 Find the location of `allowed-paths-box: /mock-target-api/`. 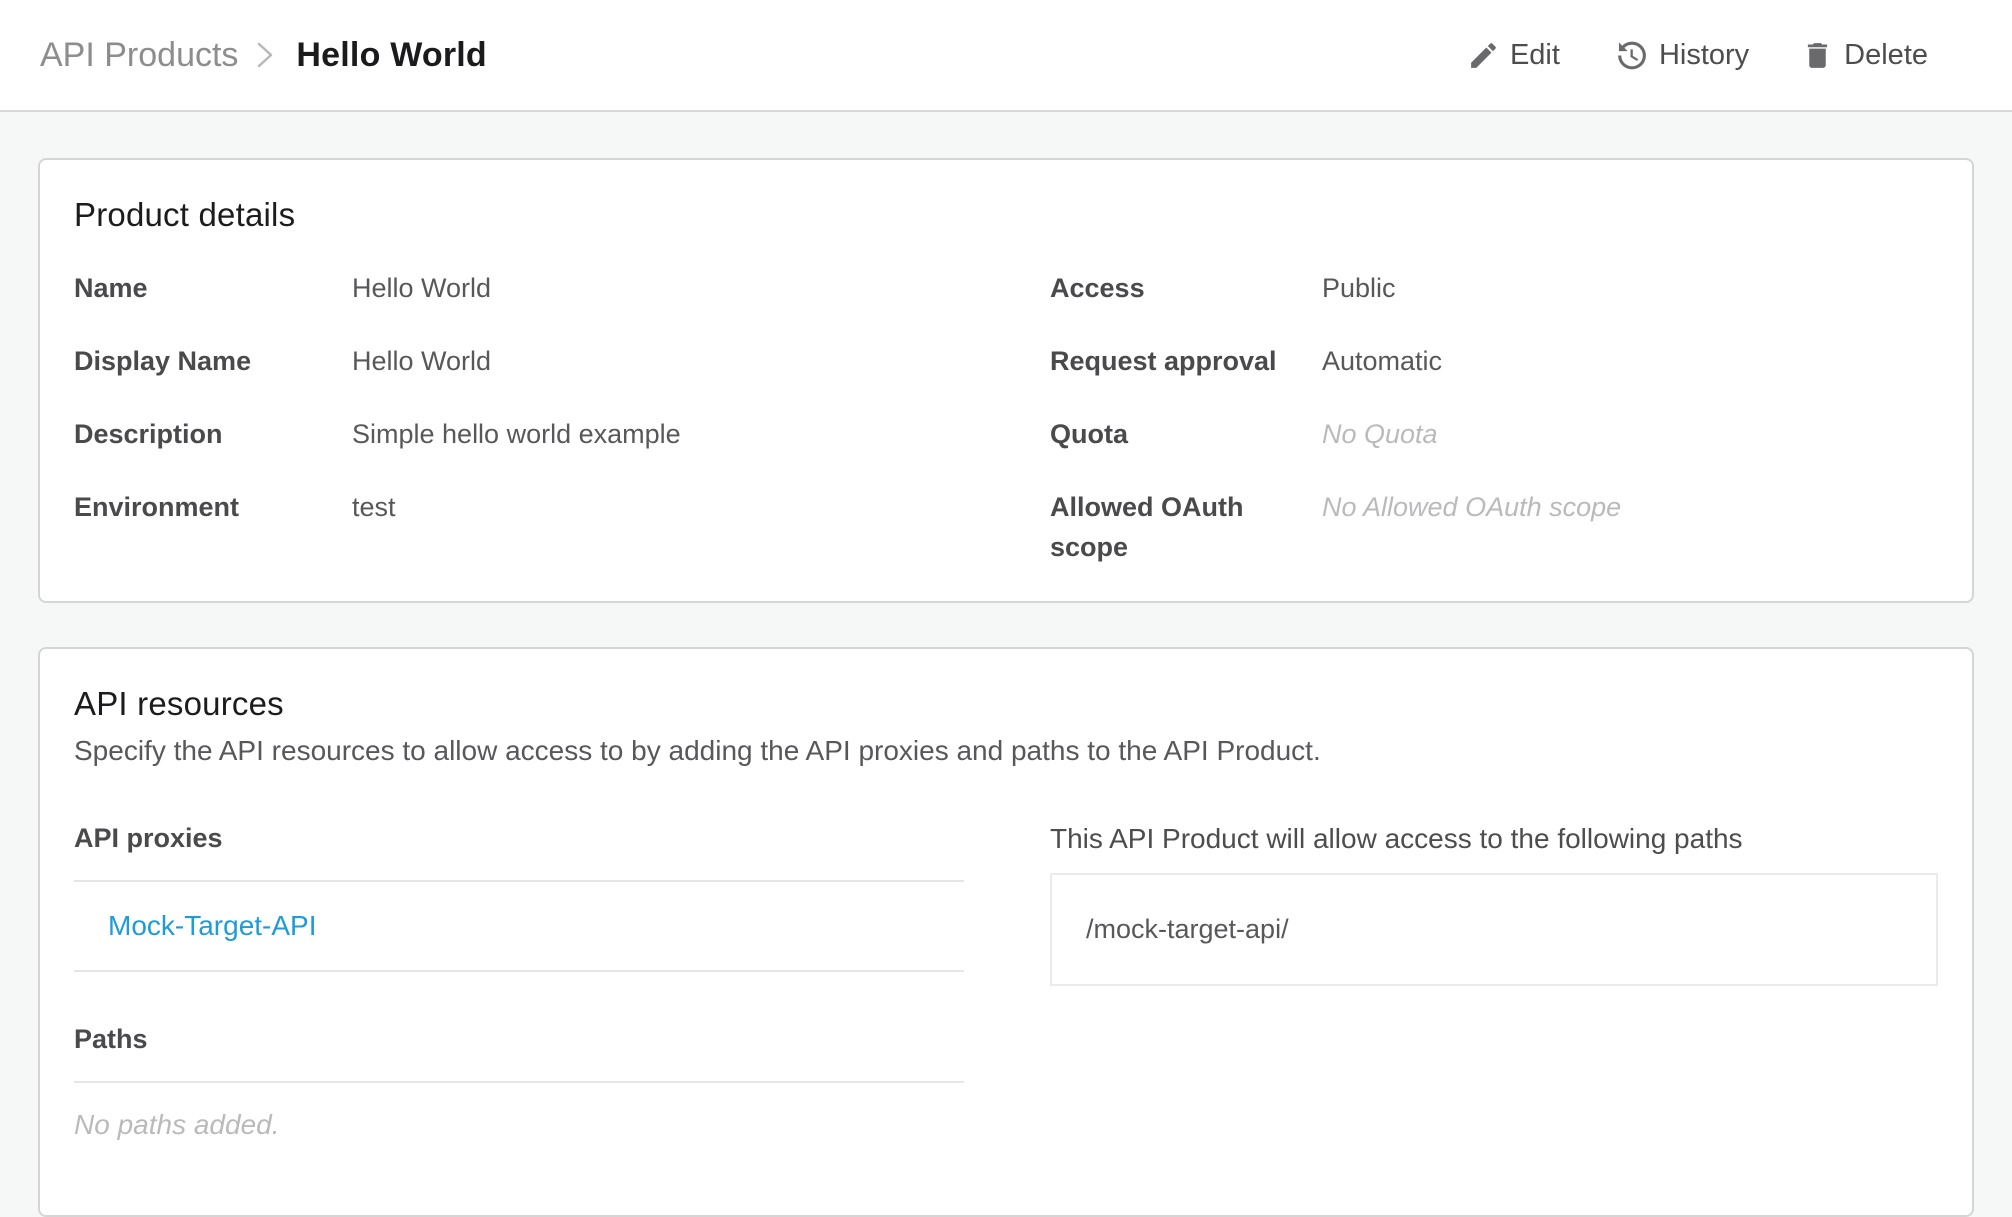

allowed-paths-box: /mock-target-api/ is located at coordinates (1494, 929).